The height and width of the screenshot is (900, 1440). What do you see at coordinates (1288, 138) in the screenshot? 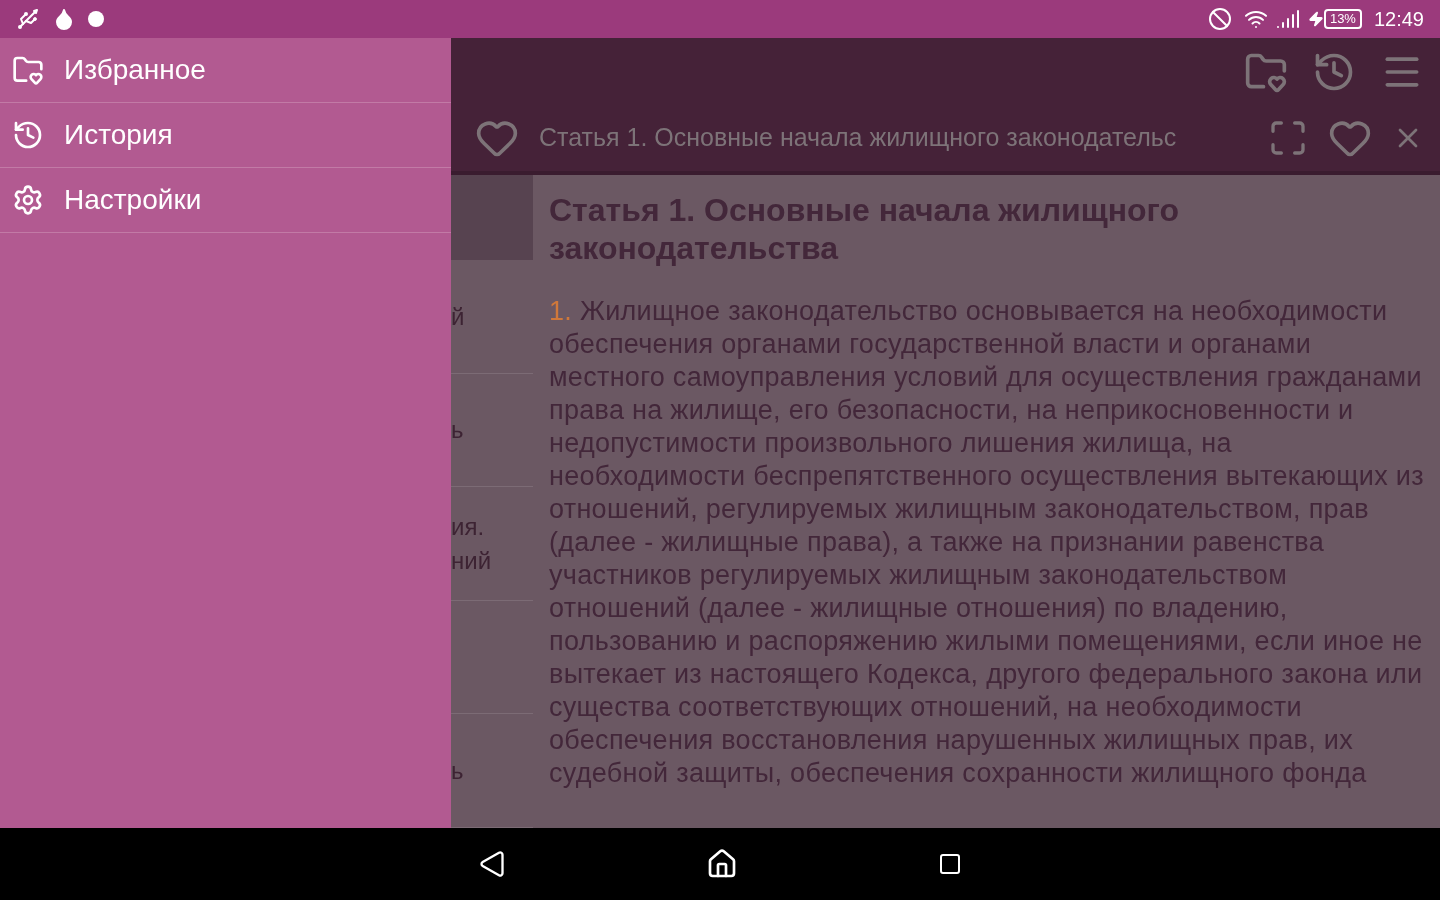
I see `fullscreen-icon` at bounding box center [1288, 138].